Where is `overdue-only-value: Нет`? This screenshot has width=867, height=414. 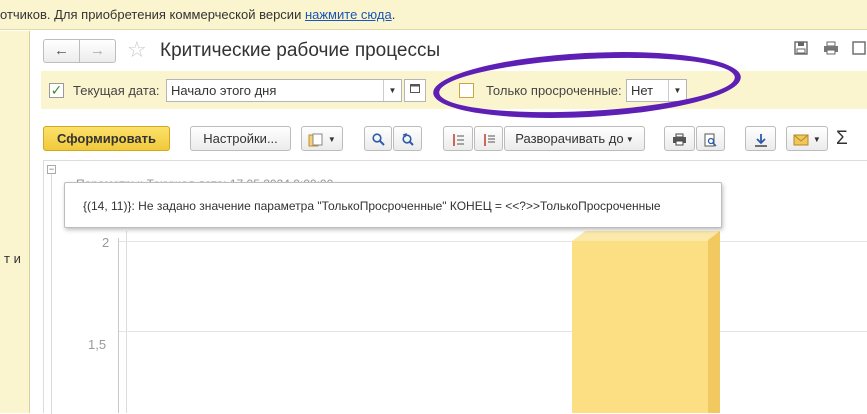 overdue-only-value: Нет is located at coordinates (642, 90).